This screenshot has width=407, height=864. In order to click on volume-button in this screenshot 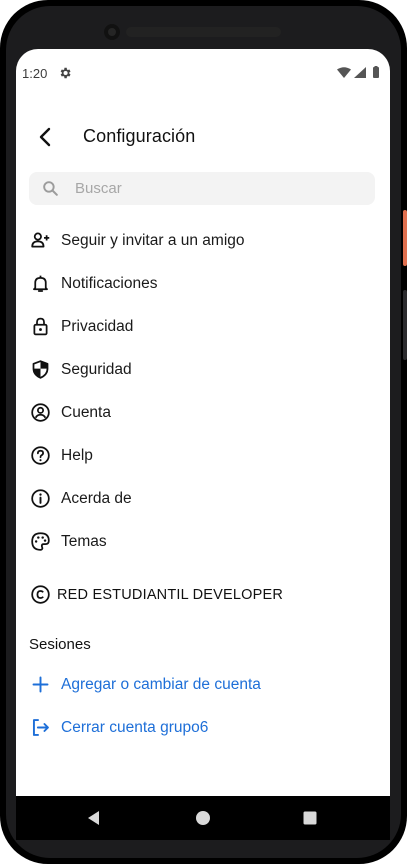, I will do `click(405, 325)`.